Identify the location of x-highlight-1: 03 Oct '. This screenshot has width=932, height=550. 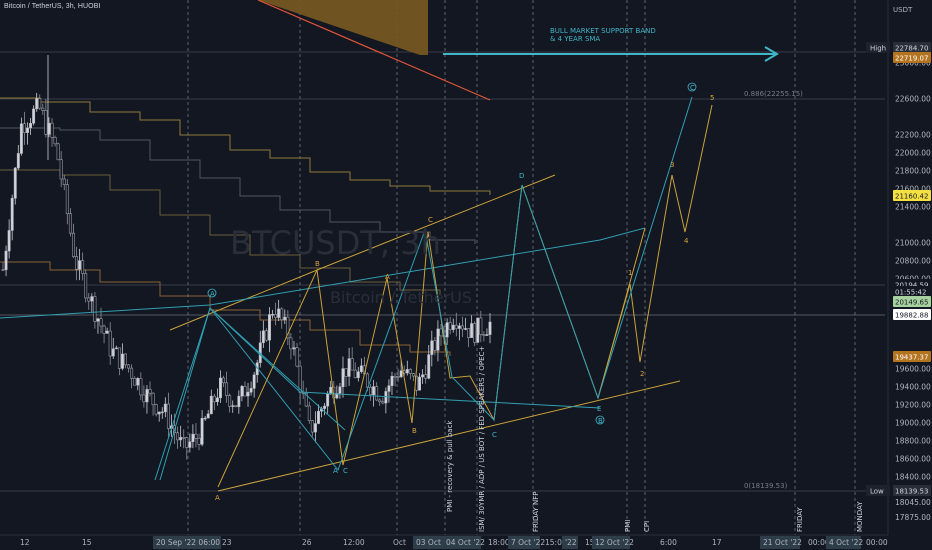
(430, 542).